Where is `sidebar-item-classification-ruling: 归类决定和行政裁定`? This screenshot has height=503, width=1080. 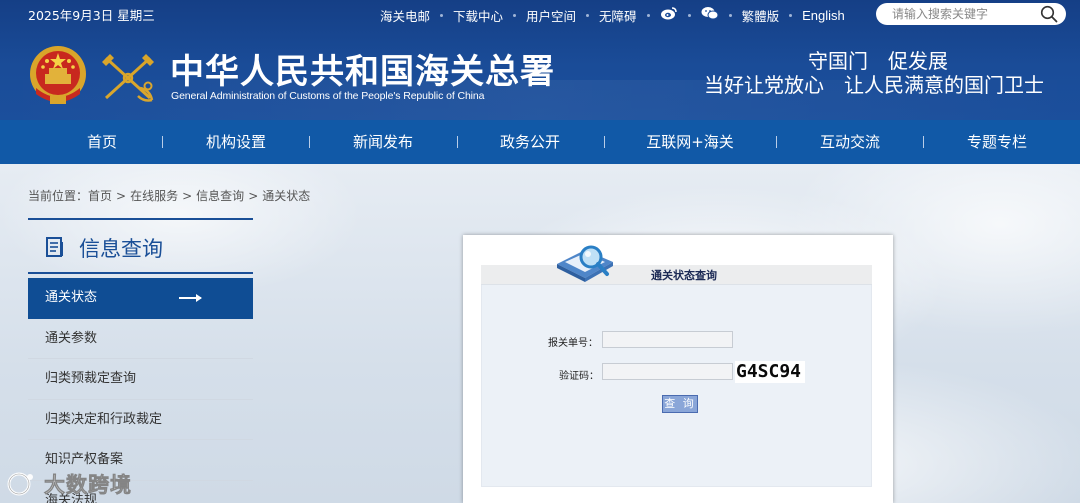 sidebar-item-classification-ruling: 归类决定和行政裁定 is located at coordinates (140, 420).